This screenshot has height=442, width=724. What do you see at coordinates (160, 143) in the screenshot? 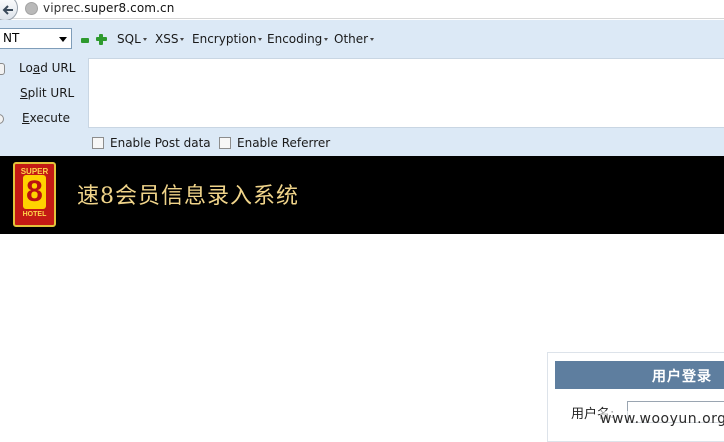
I see `enable-post-data-label: Enable Post data` at bounding box center [160, 143].